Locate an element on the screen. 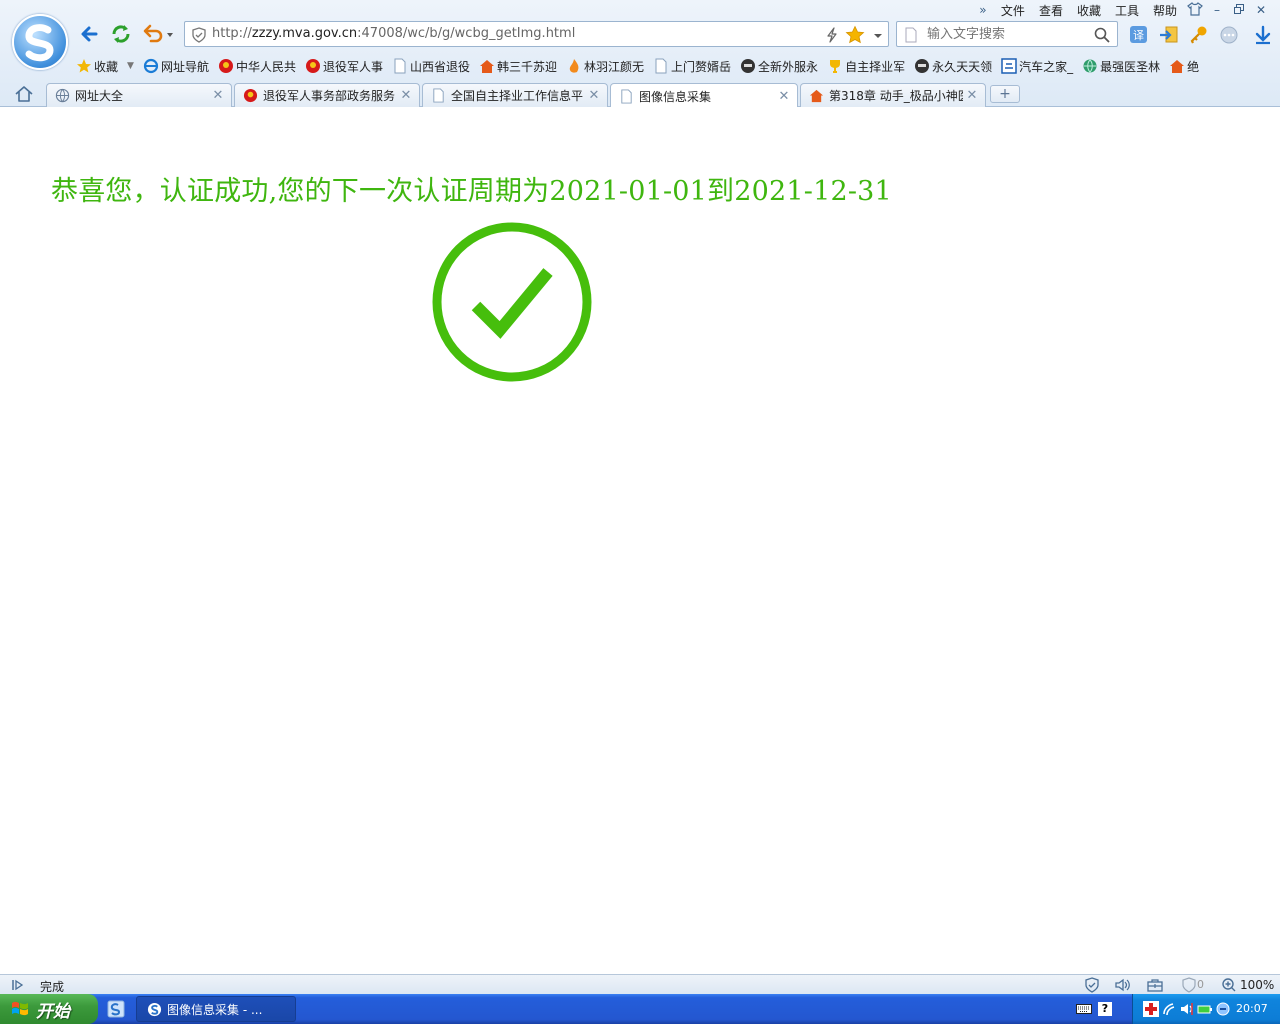  search-input is located at coordinates (1007, 34).